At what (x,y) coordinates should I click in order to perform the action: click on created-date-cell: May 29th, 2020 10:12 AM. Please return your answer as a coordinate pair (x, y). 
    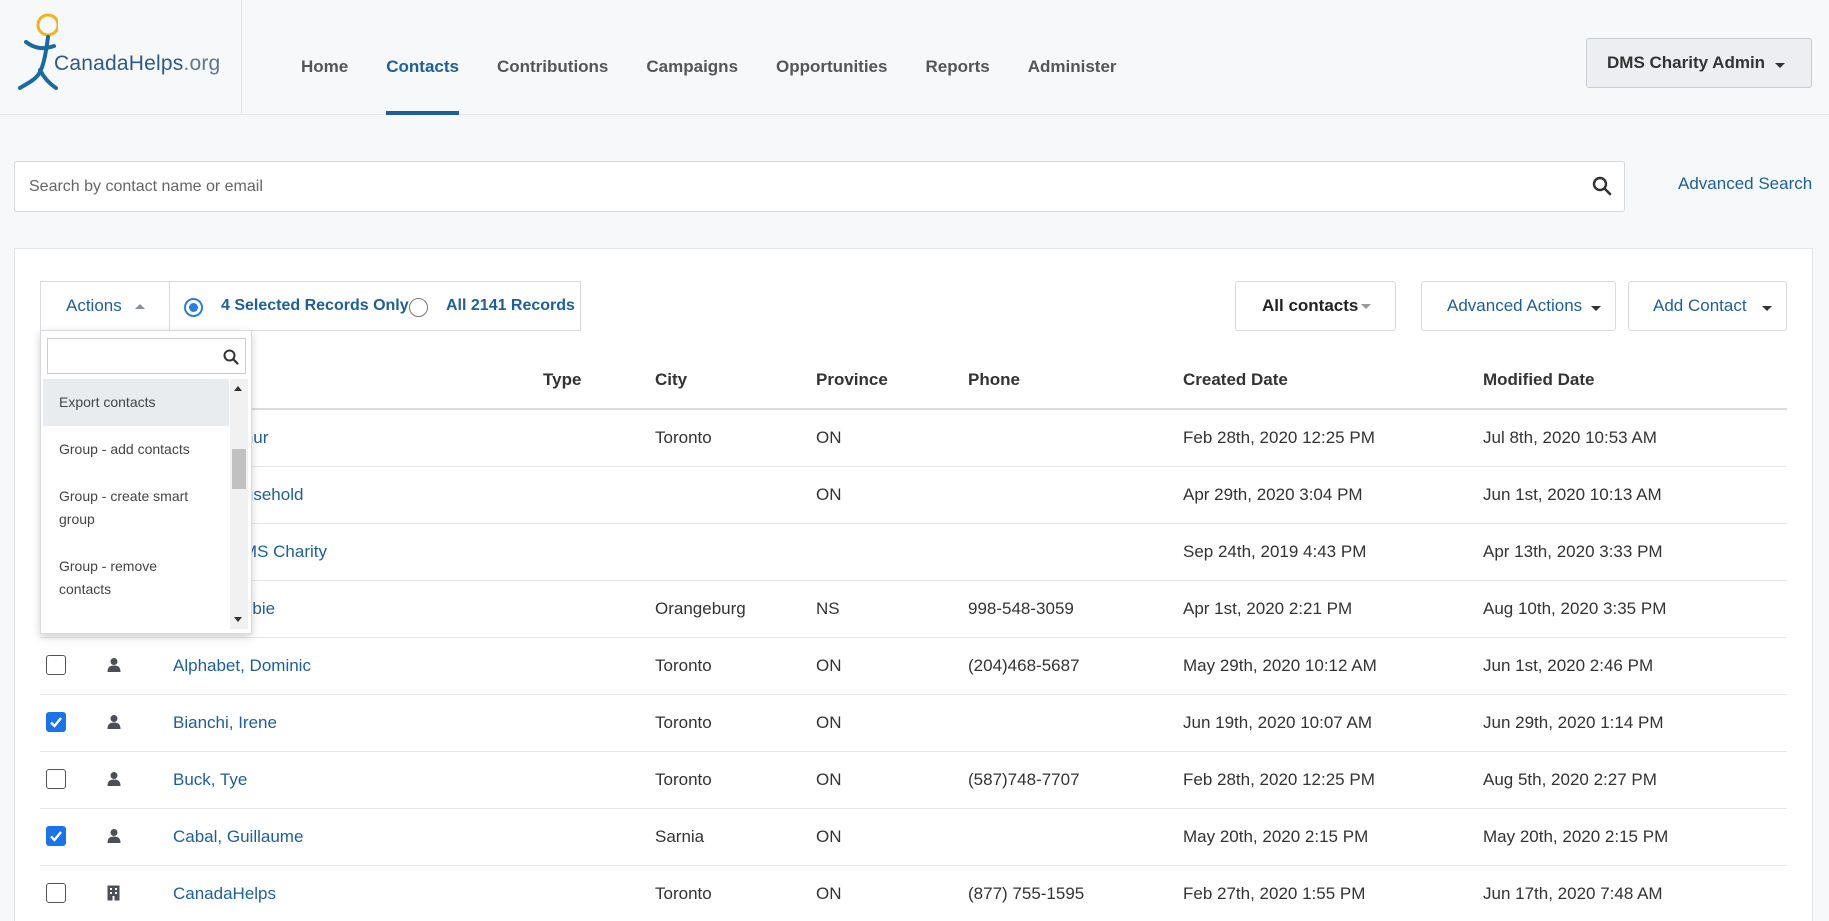
    Looking at the image, I should click on (1280, 665).